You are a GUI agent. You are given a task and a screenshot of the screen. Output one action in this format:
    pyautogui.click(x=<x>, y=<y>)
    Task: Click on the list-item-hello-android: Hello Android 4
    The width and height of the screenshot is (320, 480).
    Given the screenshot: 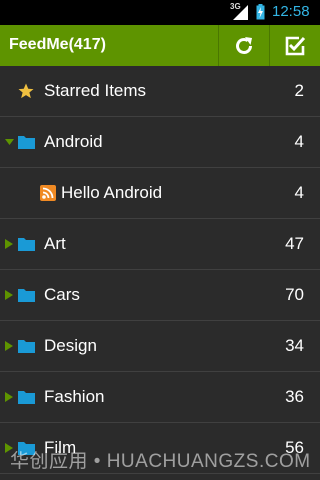 What is the action you would take?
    pyautogui.click(x=160, y=193)
    